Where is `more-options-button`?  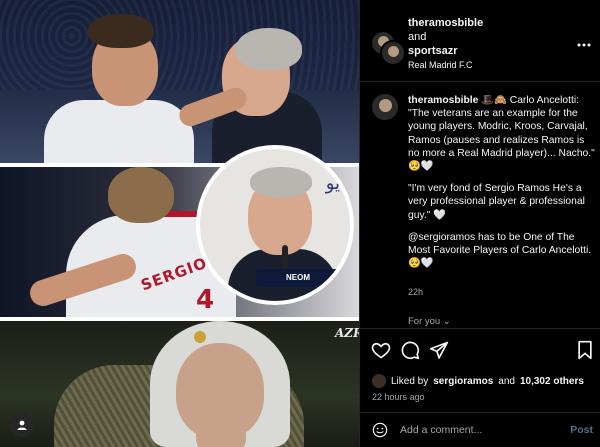
more-options-button is located at coordinates (584, 42).